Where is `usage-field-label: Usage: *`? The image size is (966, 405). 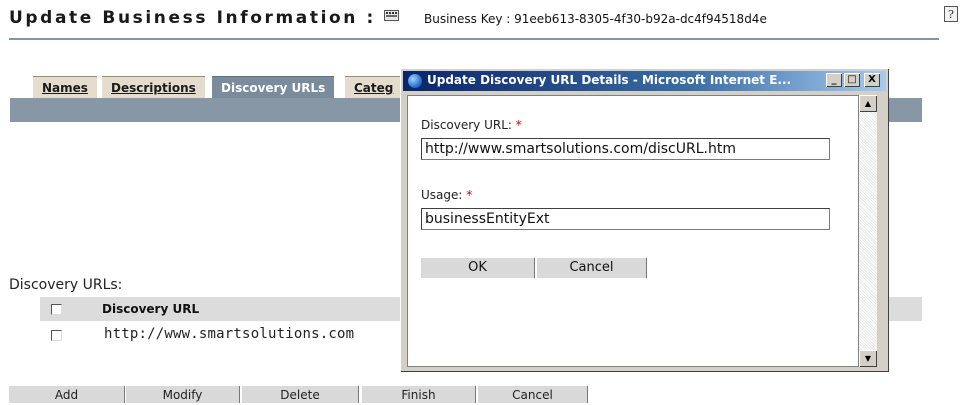 usage-field-label: Usage: * is located at coordinates (446, 195).